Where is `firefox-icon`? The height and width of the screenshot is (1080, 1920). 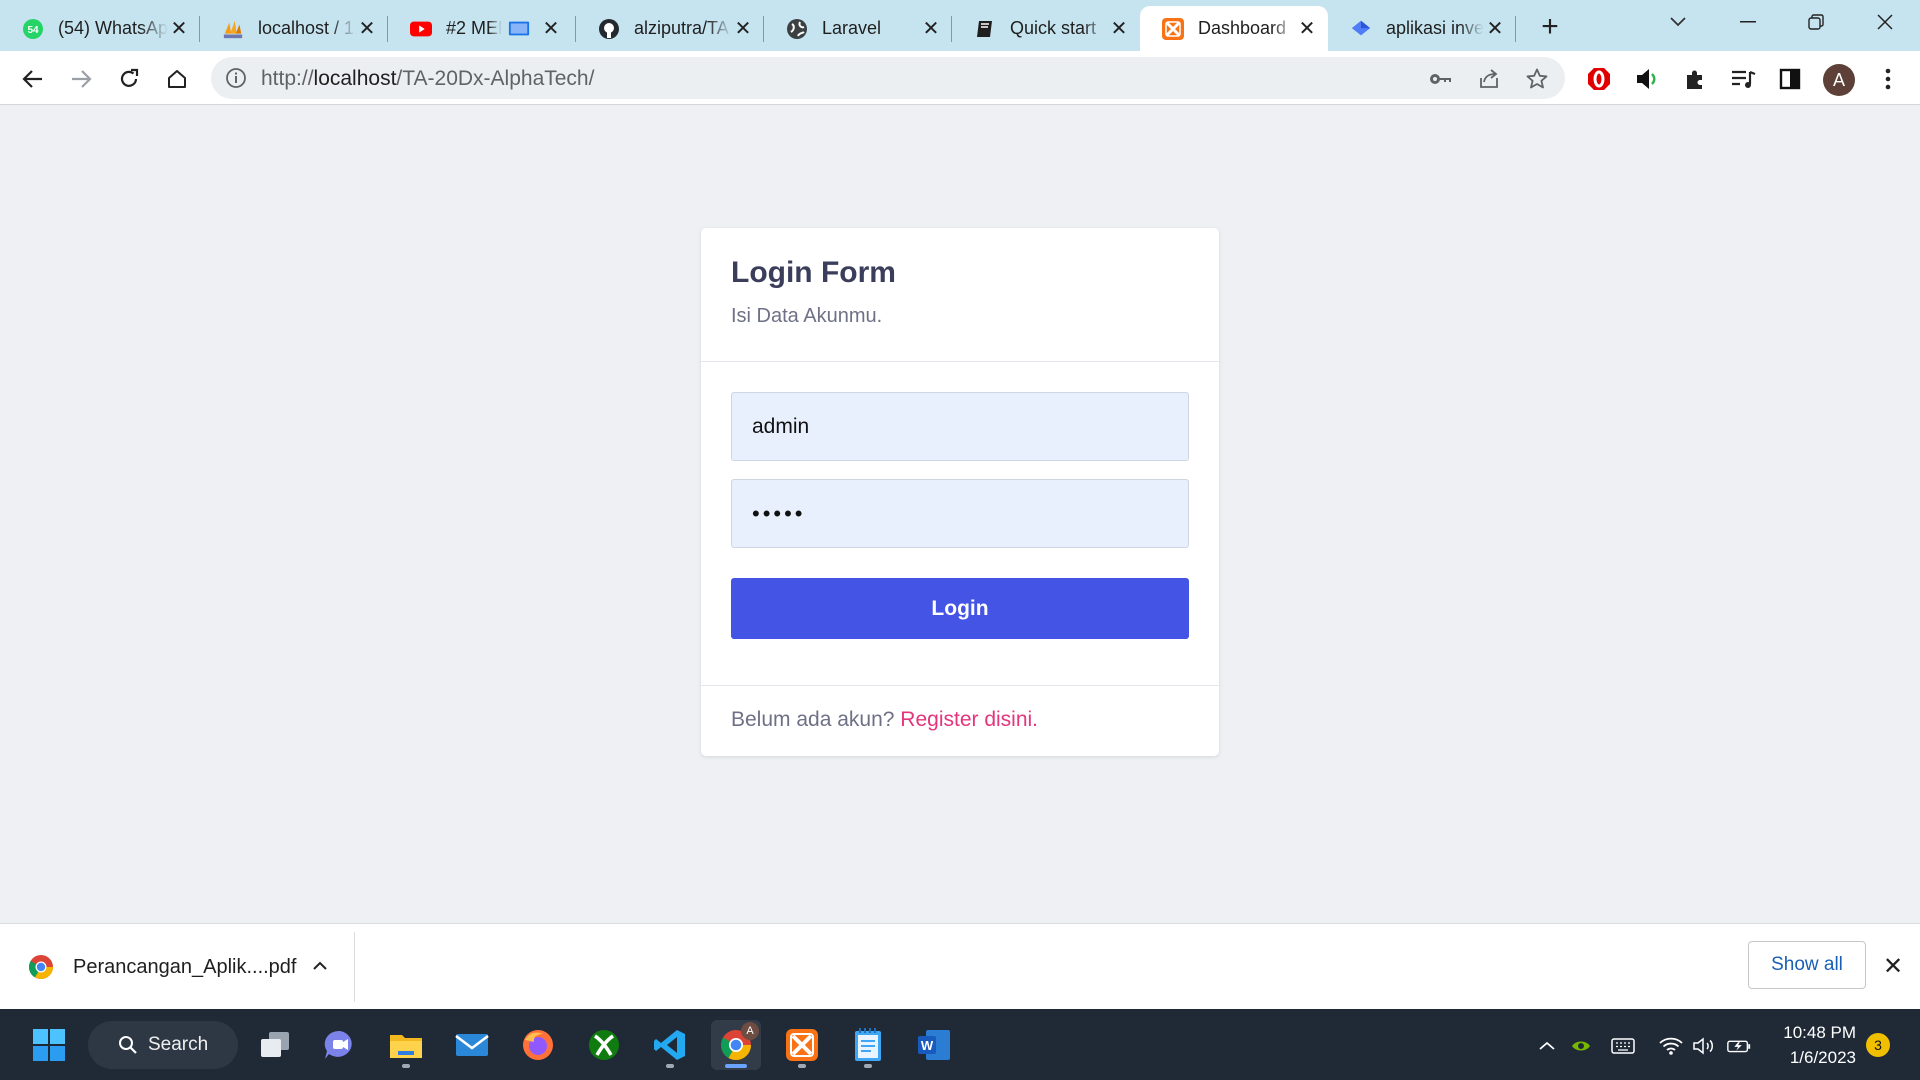 firefox-icon is located at coordinates (538, 1045).